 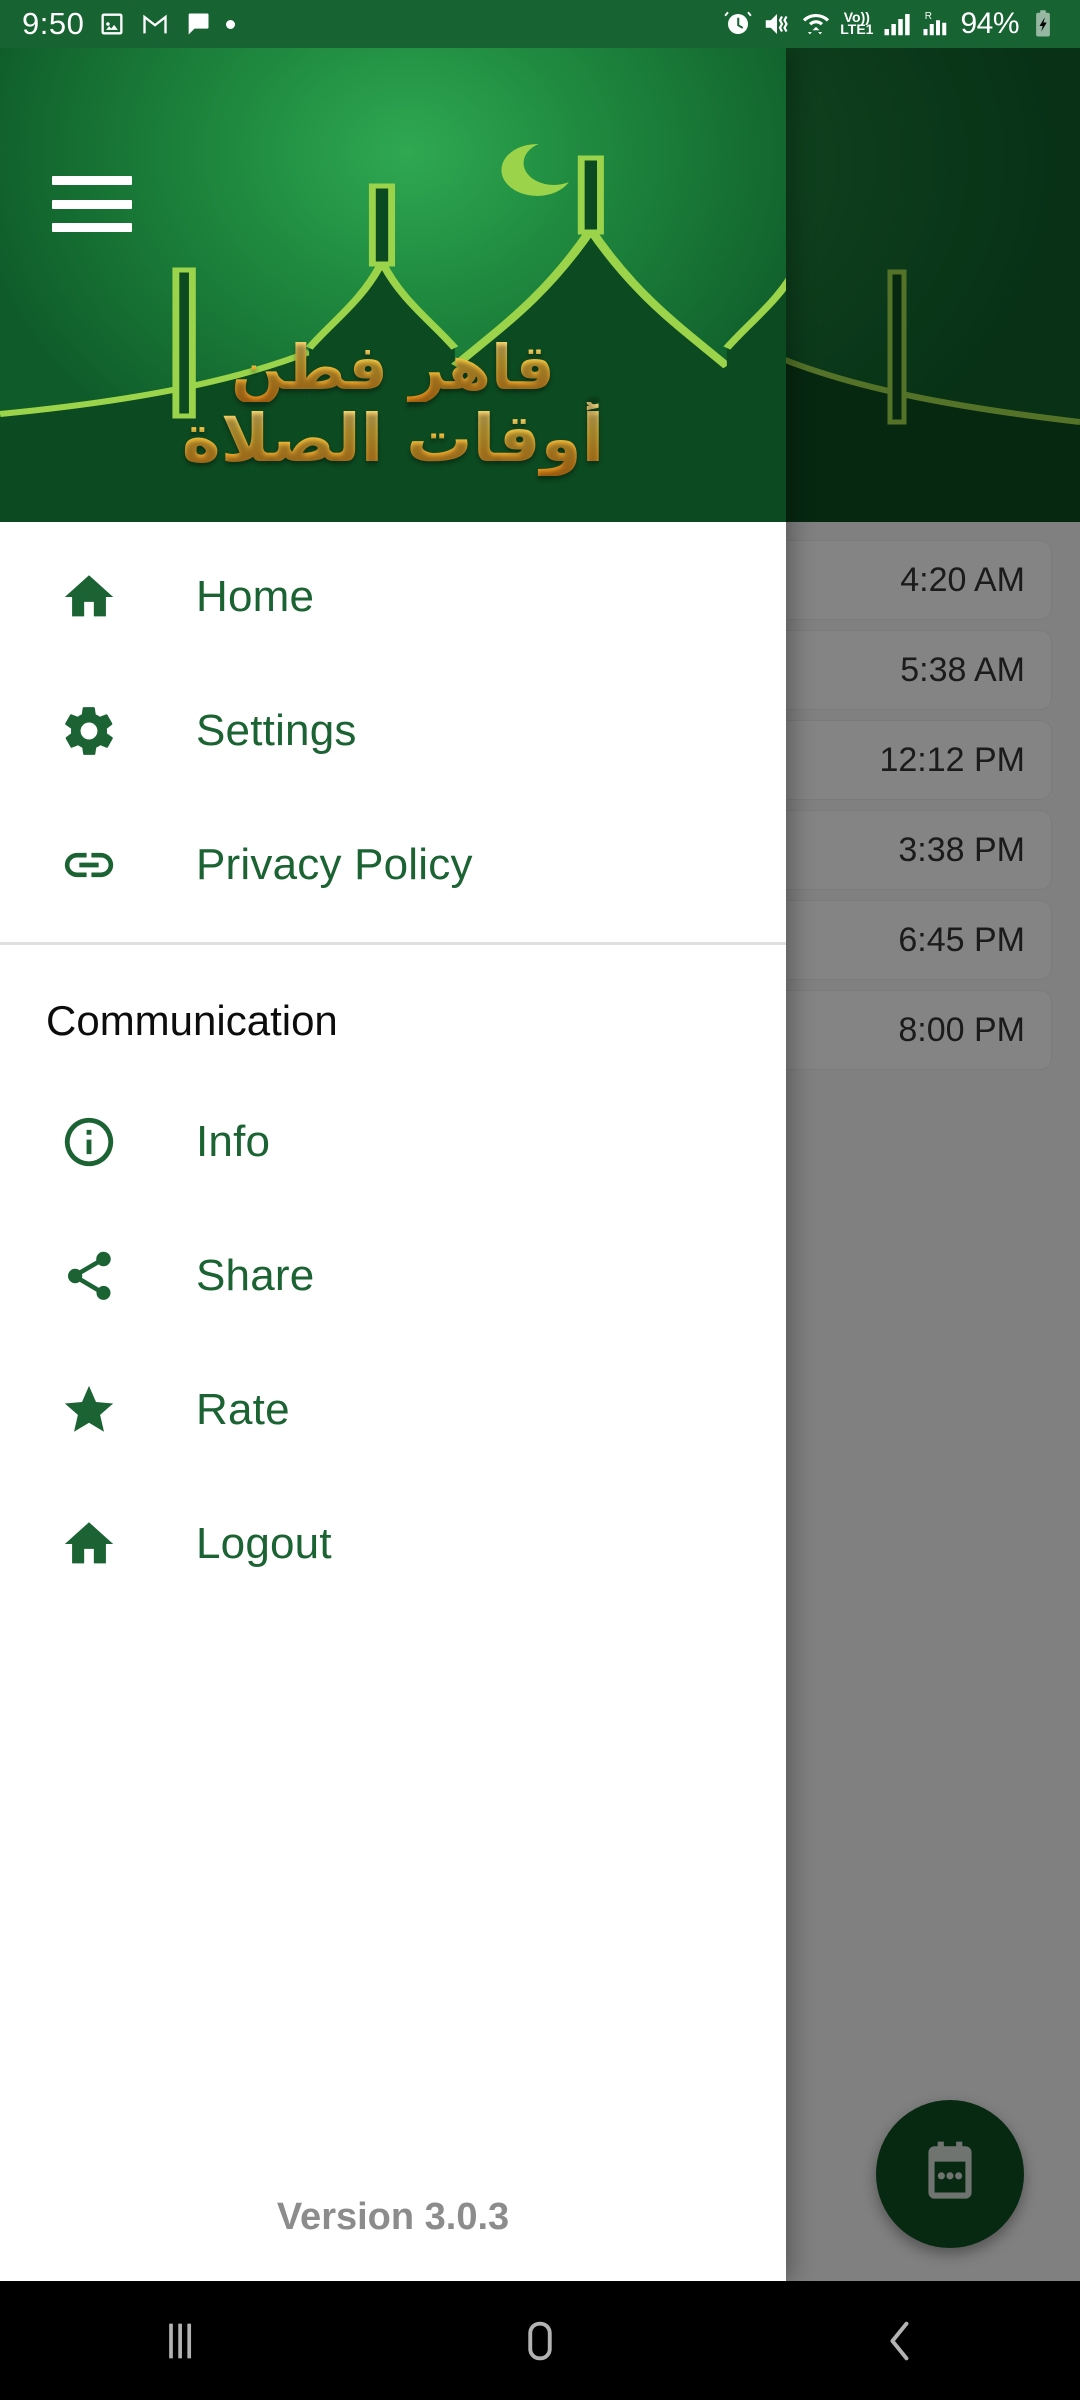 I want to click on wifi-icon, so click(x=816, y=24).